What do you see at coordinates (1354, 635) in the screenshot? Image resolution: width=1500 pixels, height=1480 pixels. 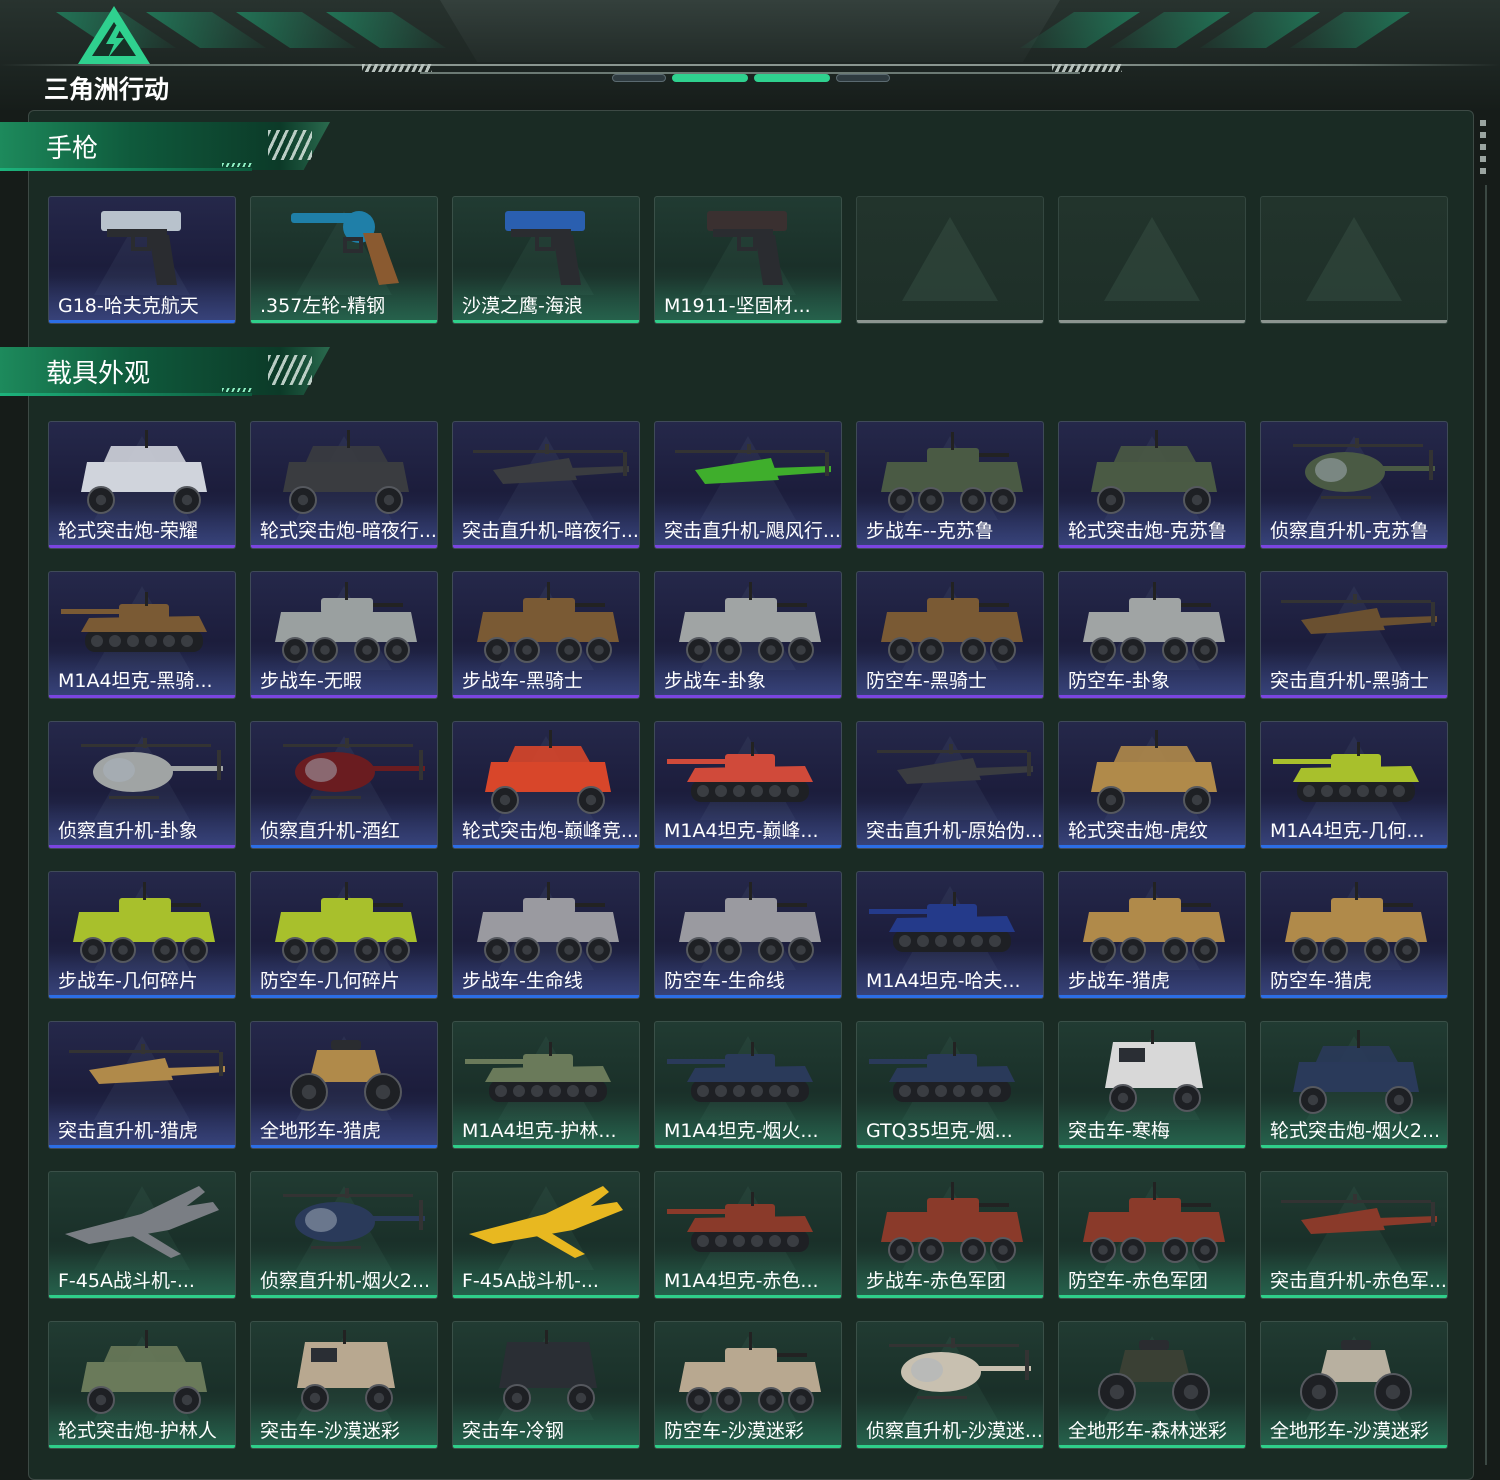 I see `item-card: 突击直升机-黑骑士` at bounding box center [1354, 635].